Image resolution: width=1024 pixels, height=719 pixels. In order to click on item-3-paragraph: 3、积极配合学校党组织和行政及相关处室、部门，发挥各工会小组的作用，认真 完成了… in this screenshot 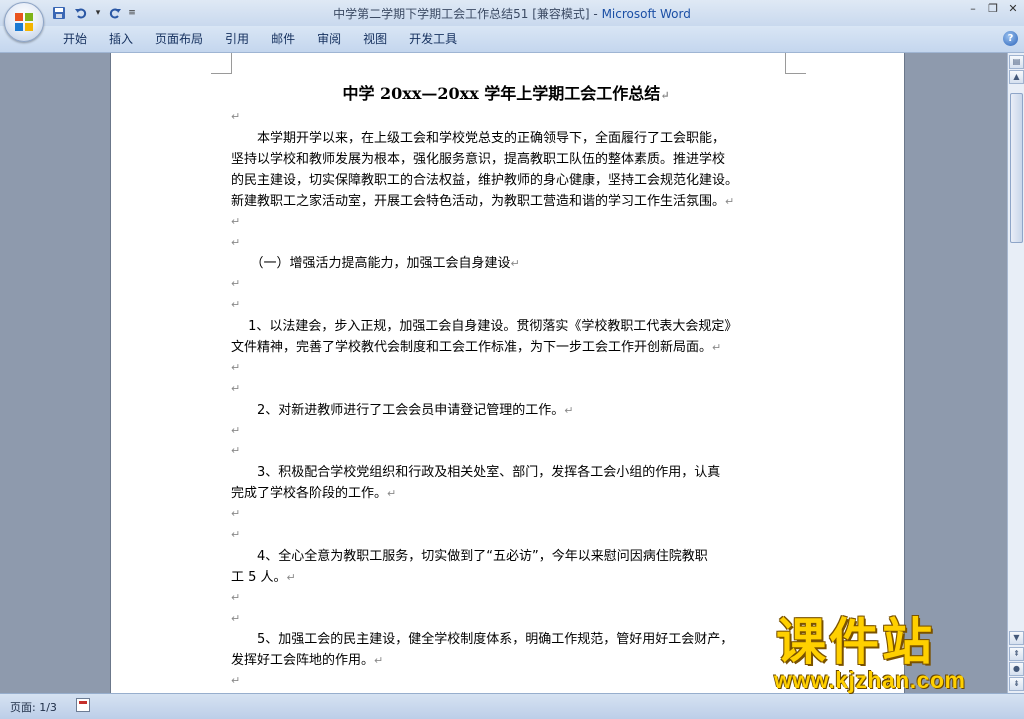, I will do `click(511, 483)`.